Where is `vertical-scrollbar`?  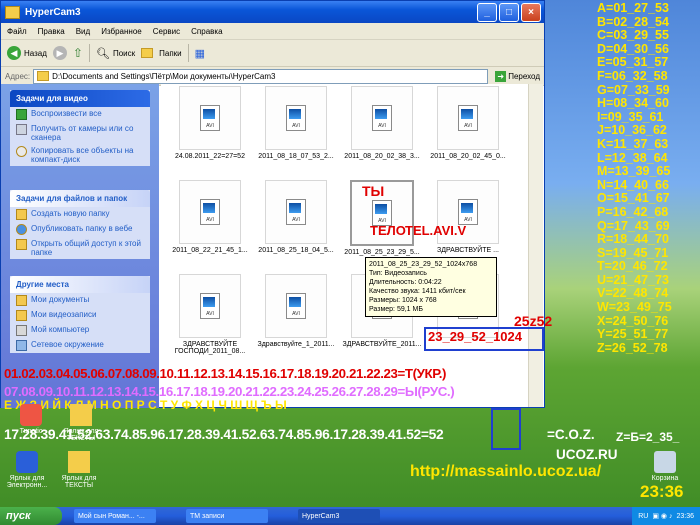
vertical-scrollbar is located at coordinates (535, 245).